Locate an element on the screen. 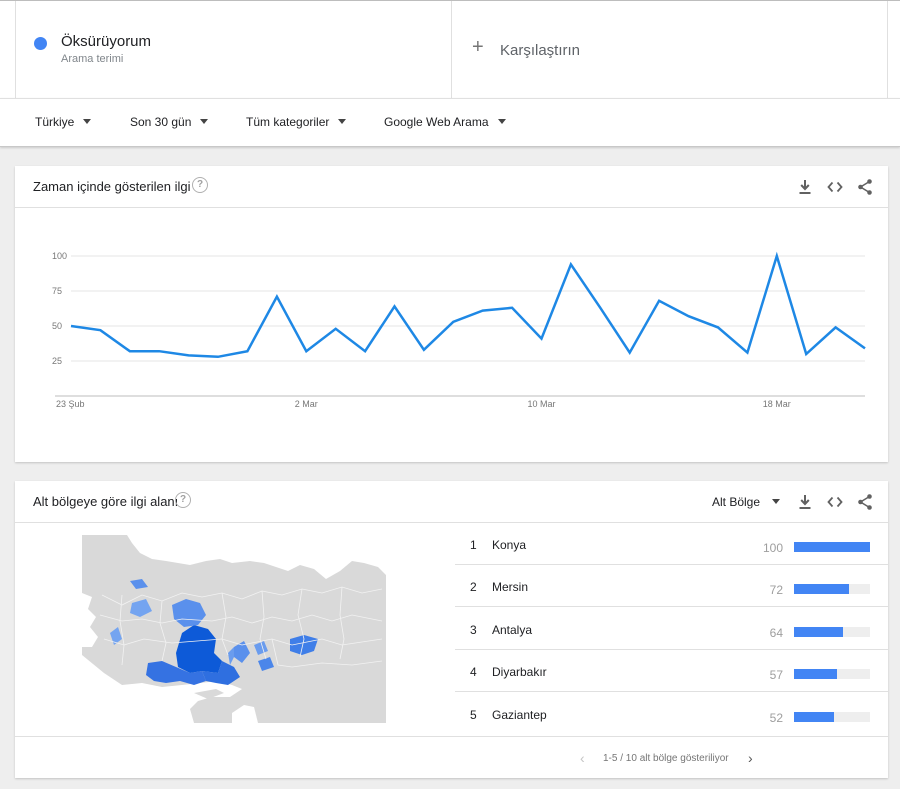 The image size is (900, 789). series-line is located at coordinates (468, 305).